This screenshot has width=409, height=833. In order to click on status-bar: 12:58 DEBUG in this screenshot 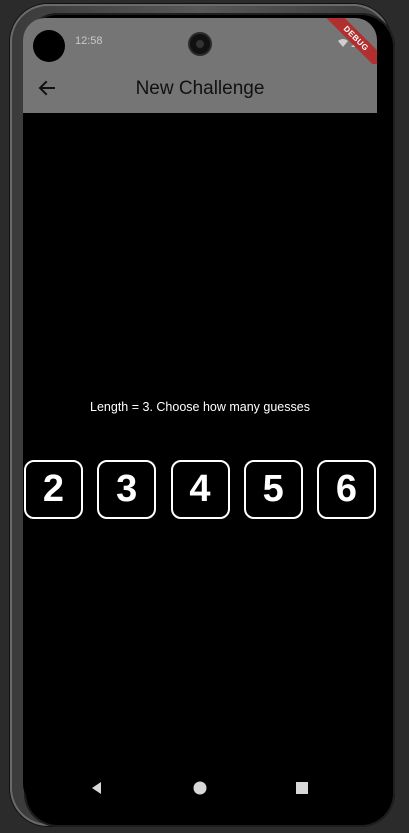, I will do `click(200, 46)`.